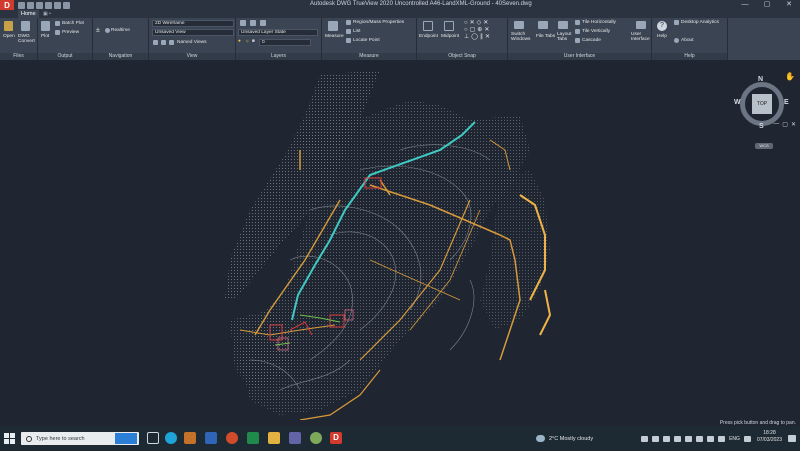 The image size is (800, 451). What do you see at coordinates (120, 30) in the screenshot?
I see `realtime-zoom-button: Realtime` at bounding box center [120, 30].